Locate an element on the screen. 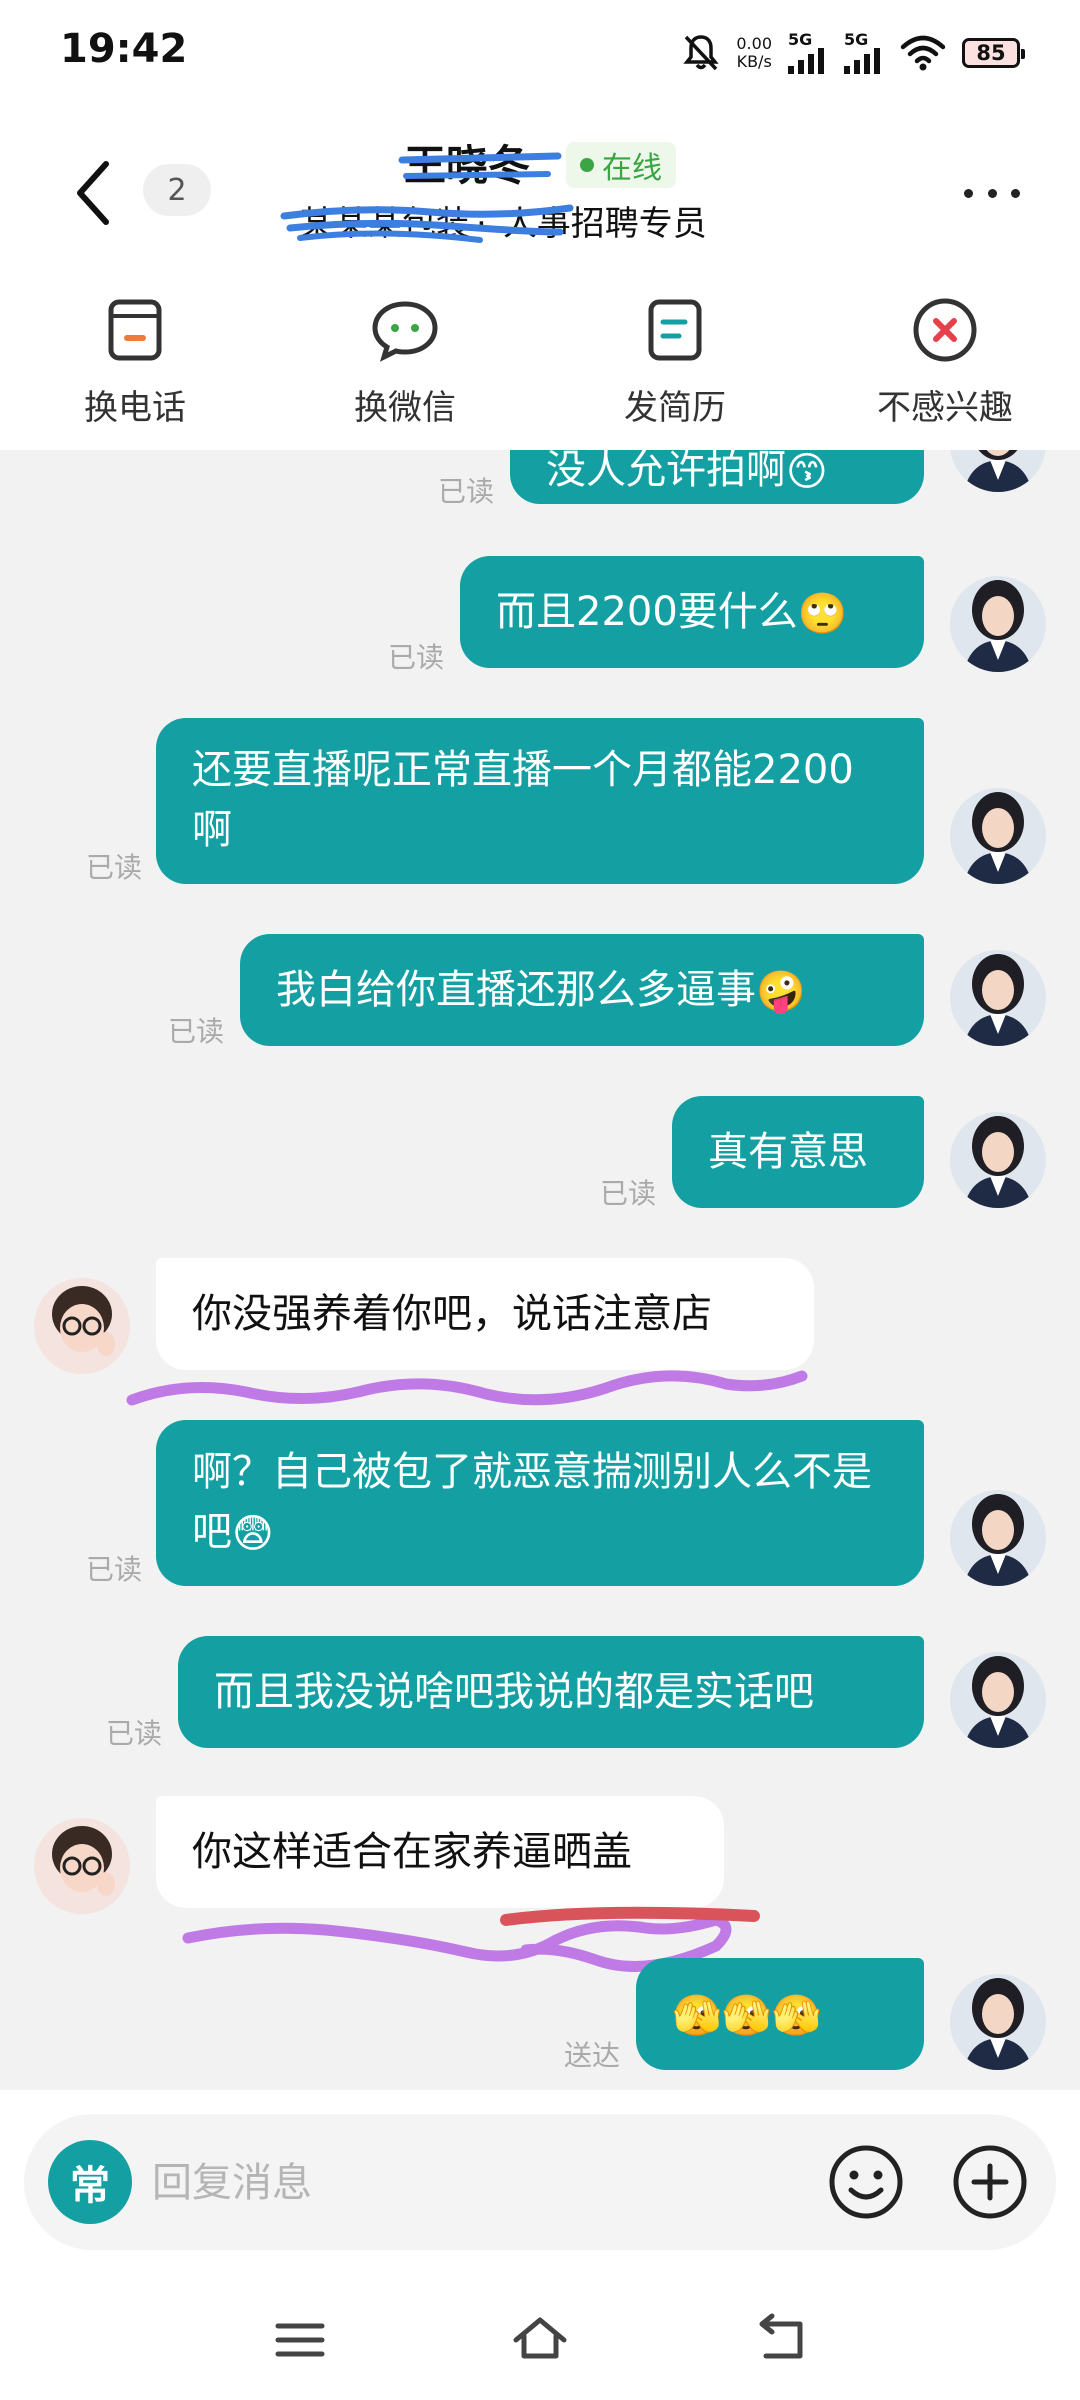 The height and width of the screenshot is (2400, 1080). home-icon is located at coordinates (540, 2340).